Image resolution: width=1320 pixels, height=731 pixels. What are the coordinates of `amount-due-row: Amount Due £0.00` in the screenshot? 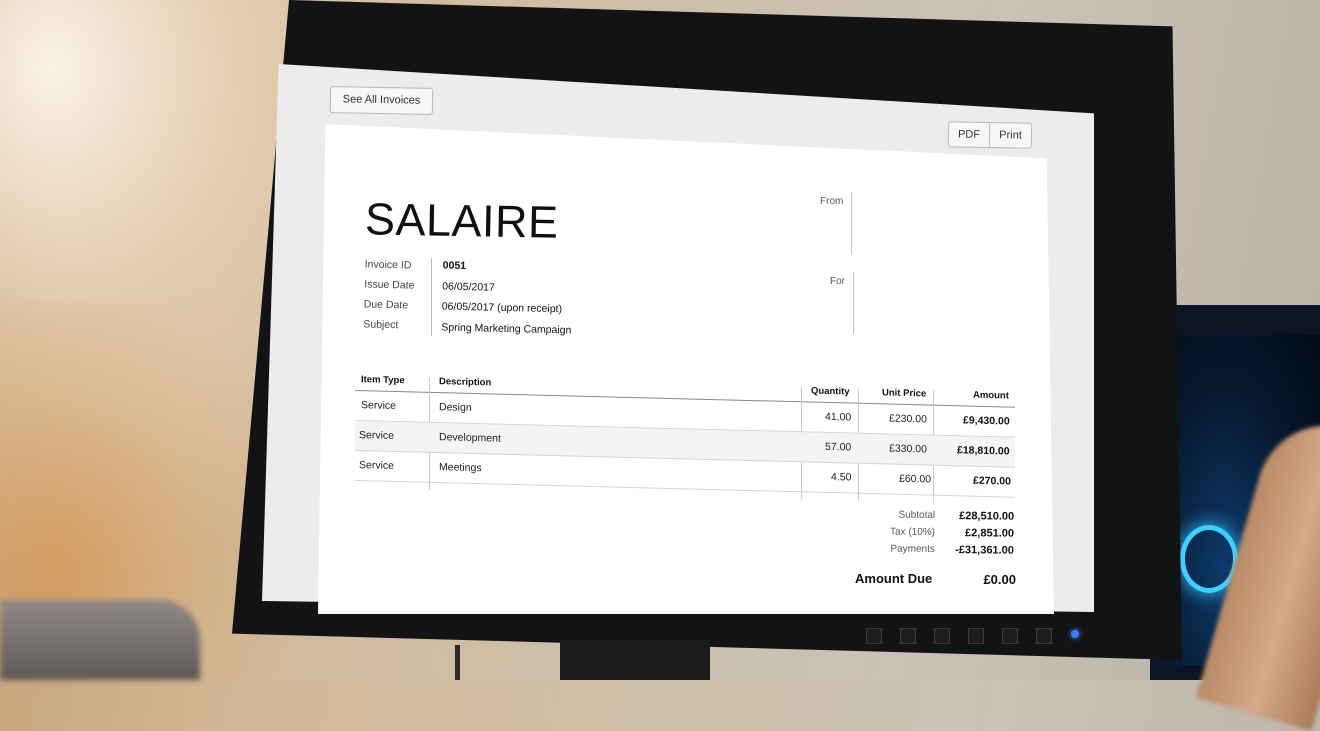 It's located at (937, 582).